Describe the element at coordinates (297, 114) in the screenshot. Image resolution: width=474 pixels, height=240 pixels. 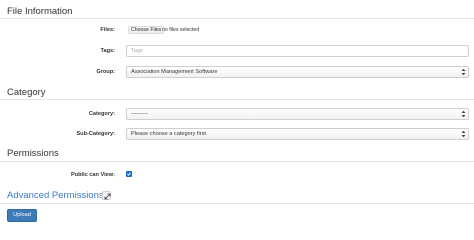
I see `category-select: ---------` at that location.